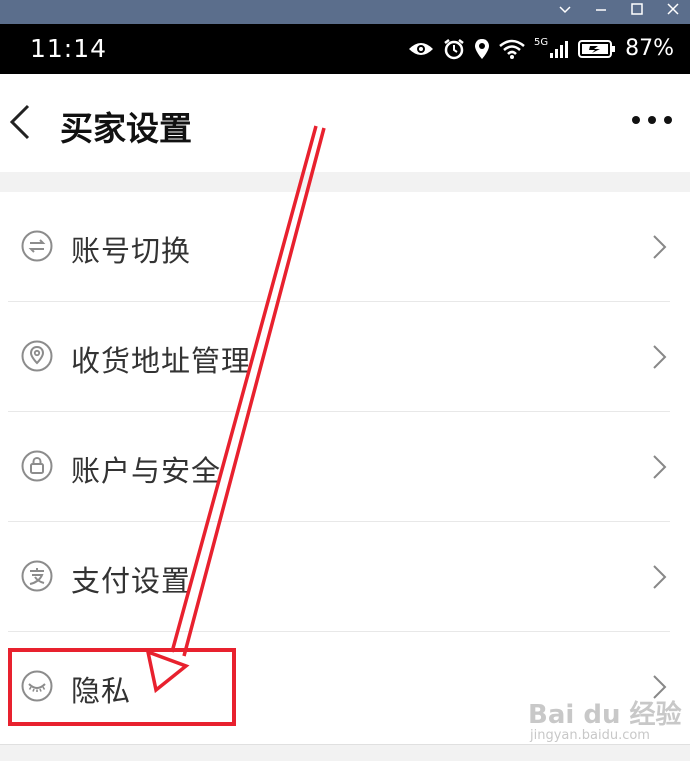 The width and height of the screenshot is (690, 761). Describe the element at coordinates (565, 9) in the screenshot. I see `chevron-down-icon` at that location.